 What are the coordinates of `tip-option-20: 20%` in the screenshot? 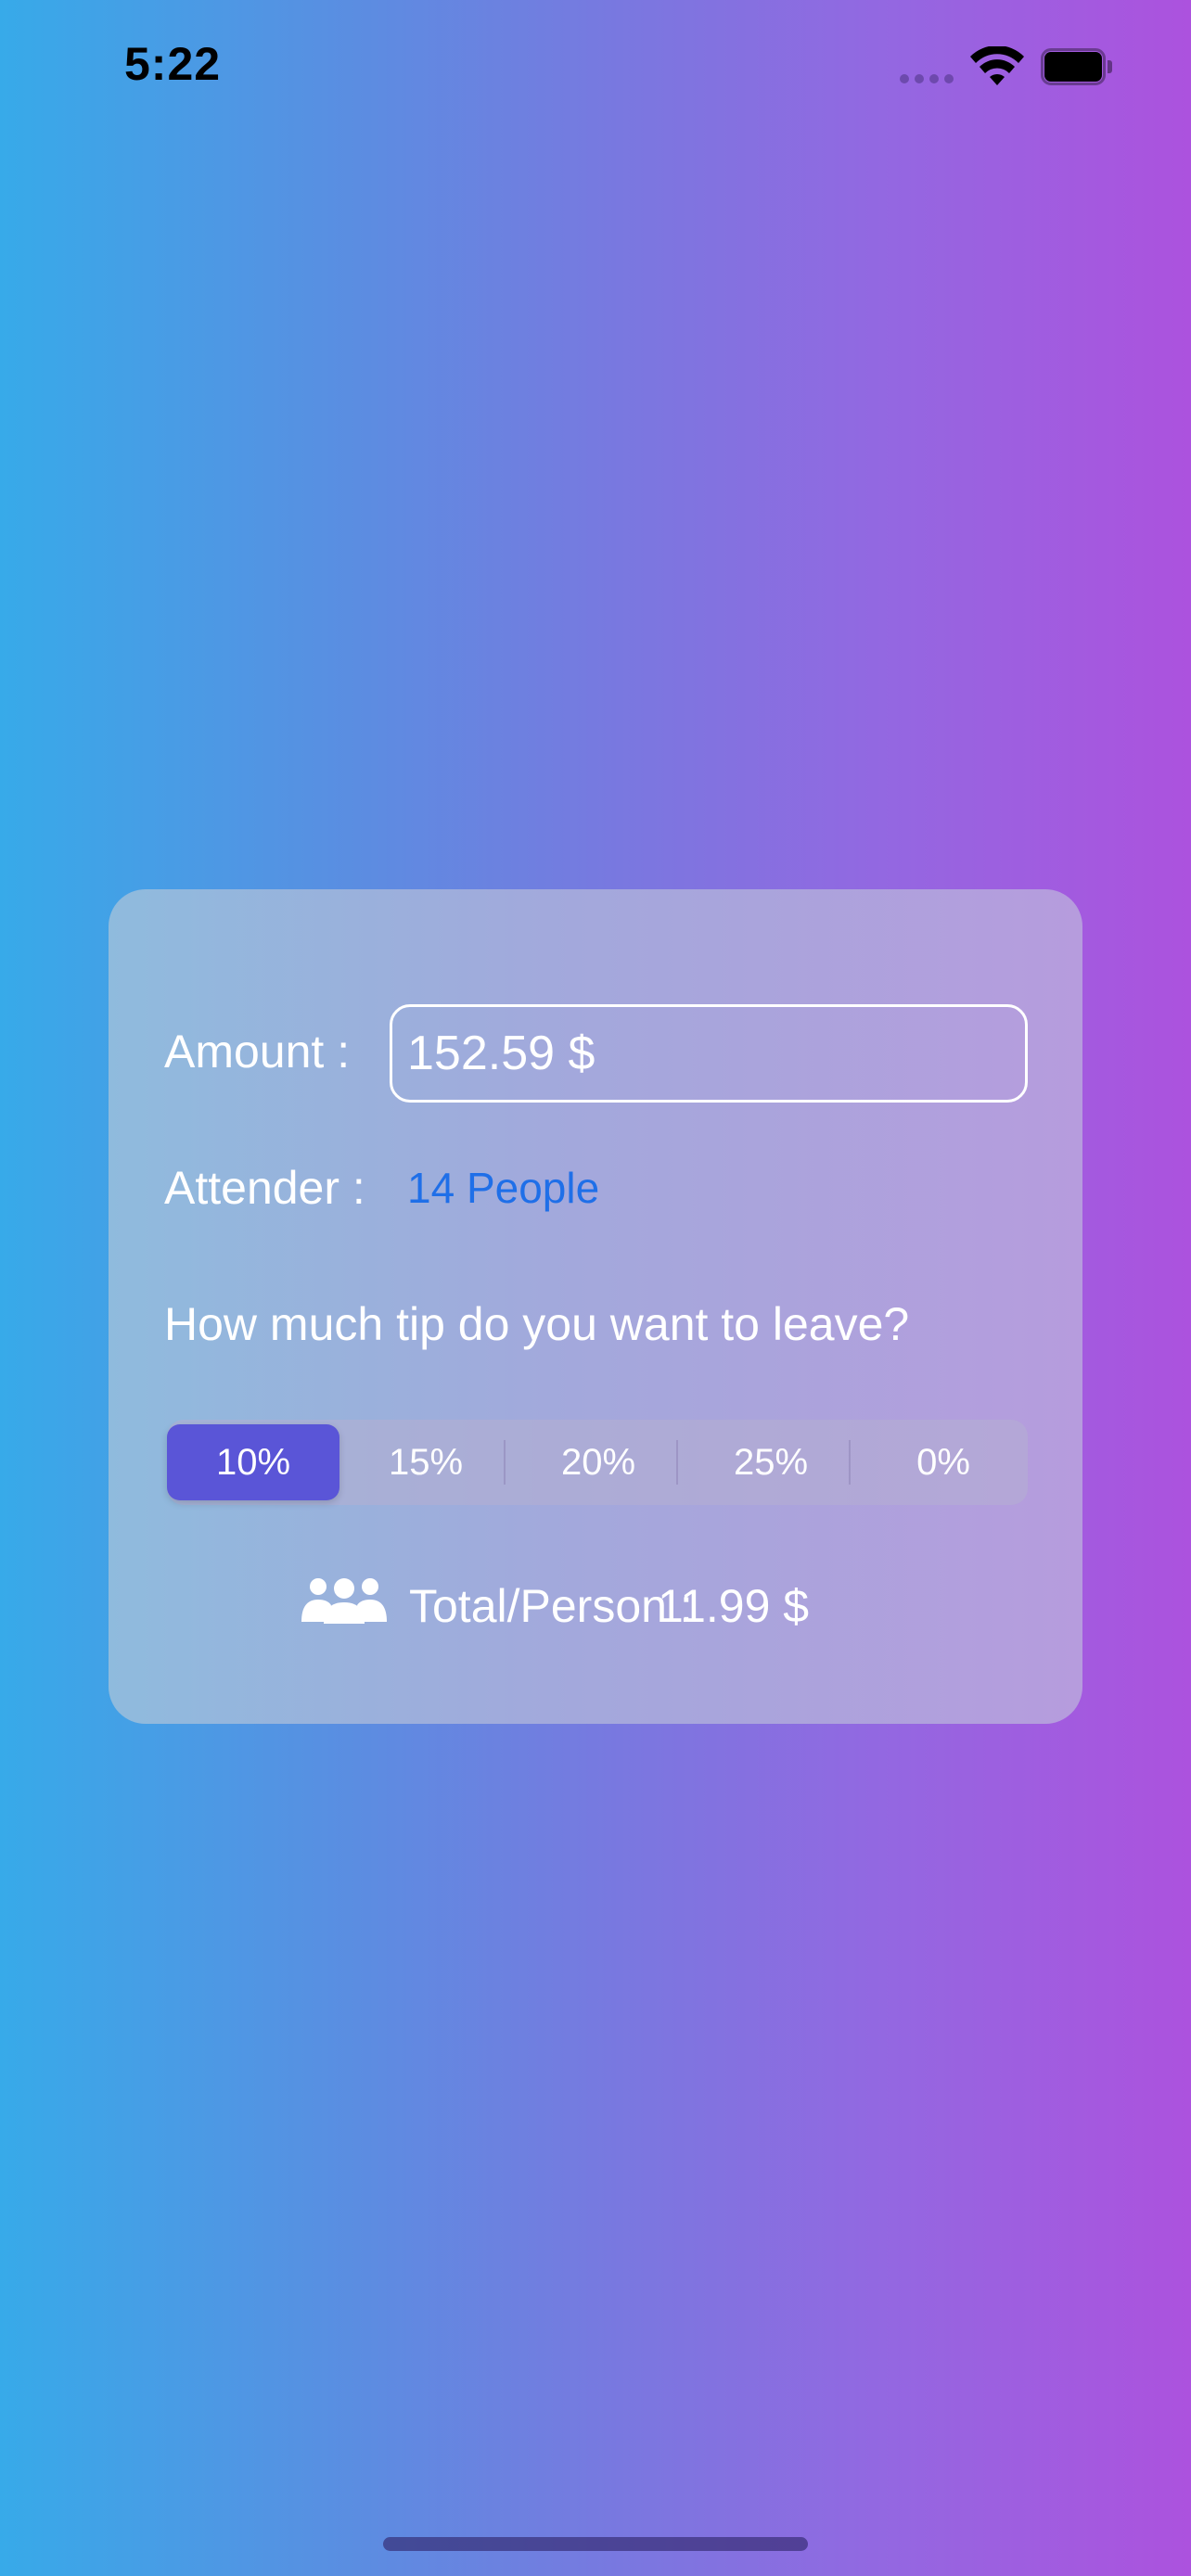 It's located at (598, 1463).